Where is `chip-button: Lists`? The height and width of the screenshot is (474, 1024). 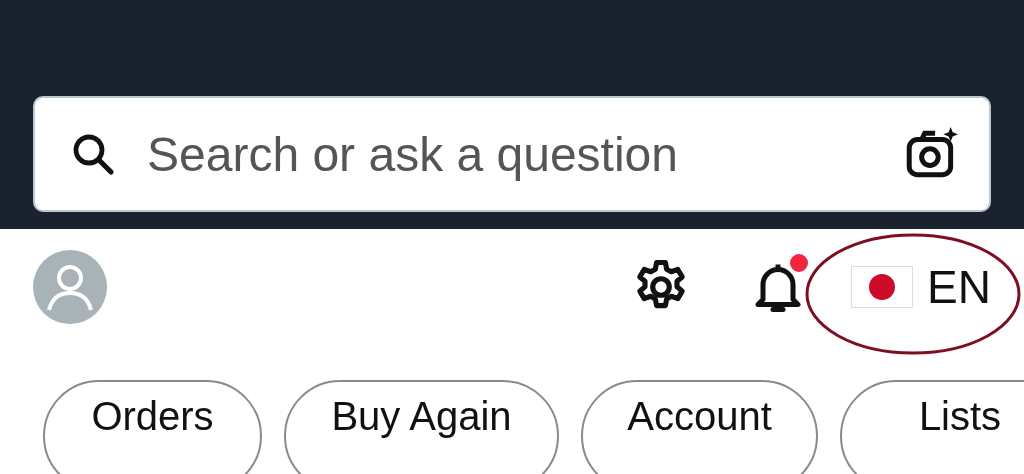
chip-button: Lists is located at coordinates (932, 427).